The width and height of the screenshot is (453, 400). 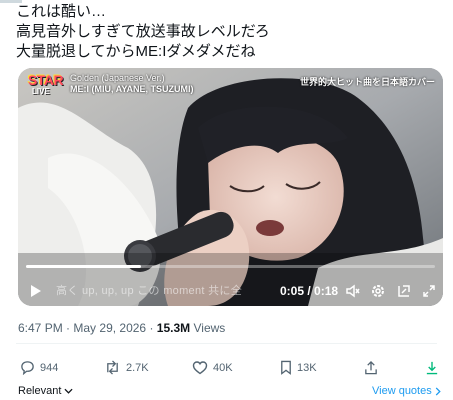 What do you see at coordinates (209, 328) in the screenshot?
I see `views-label: Views` at bounding box center [209, 328].